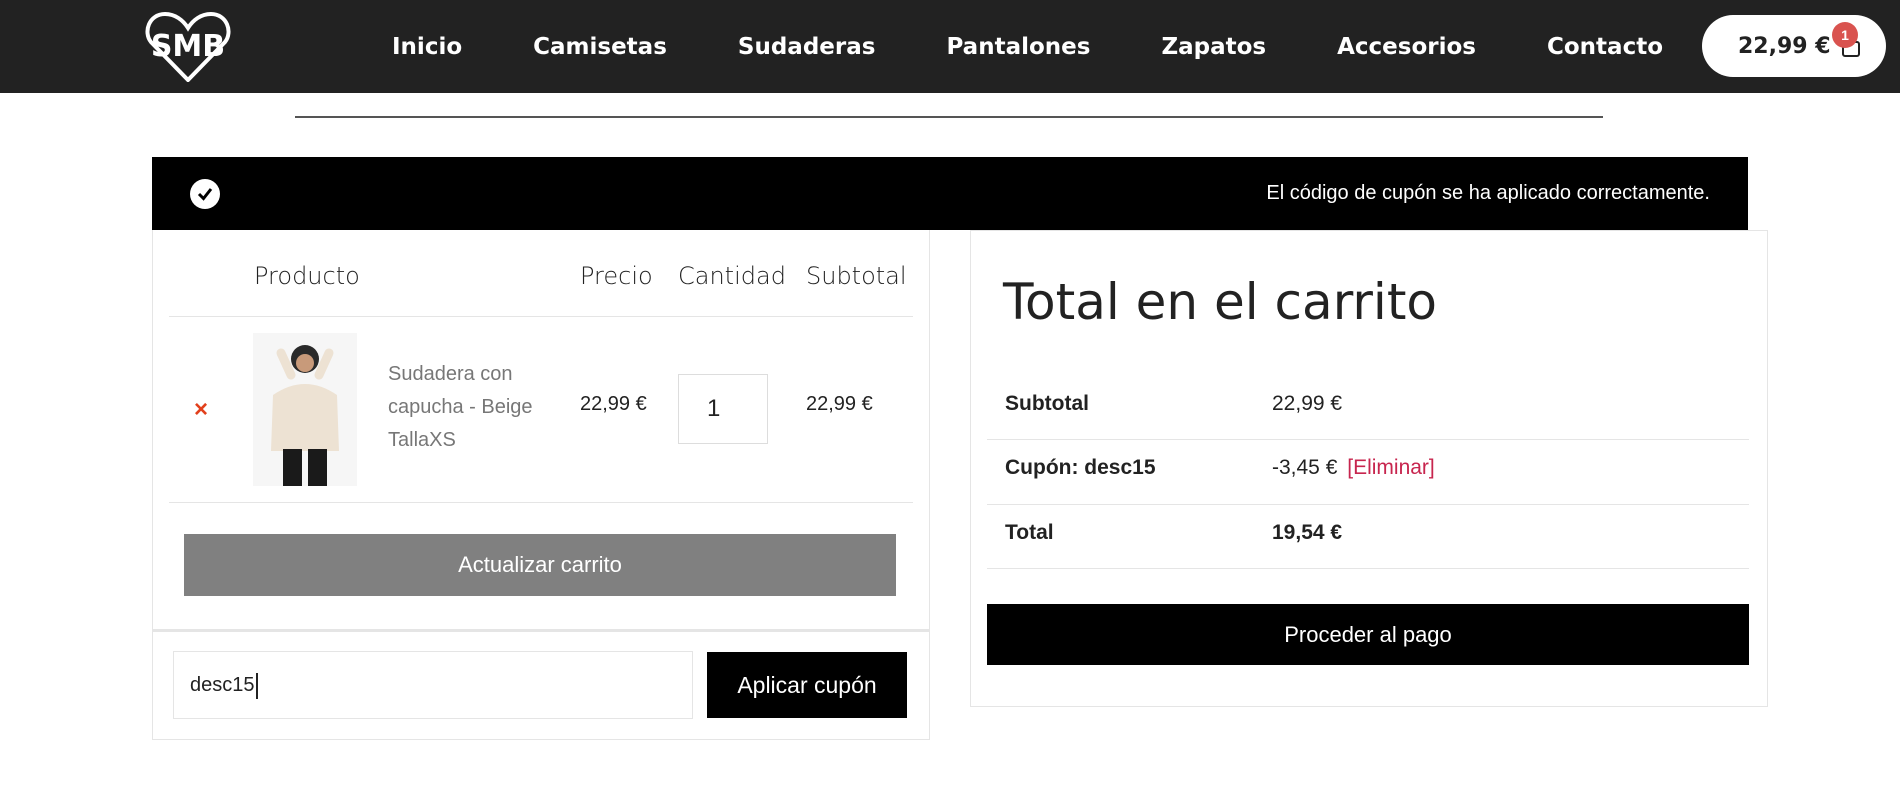 The width and height of the screenshot is (1900, 808). Describe the element at coordinates (1047, 403) in the screenshot. I see `subtotal-label: Subtotal` at that location.